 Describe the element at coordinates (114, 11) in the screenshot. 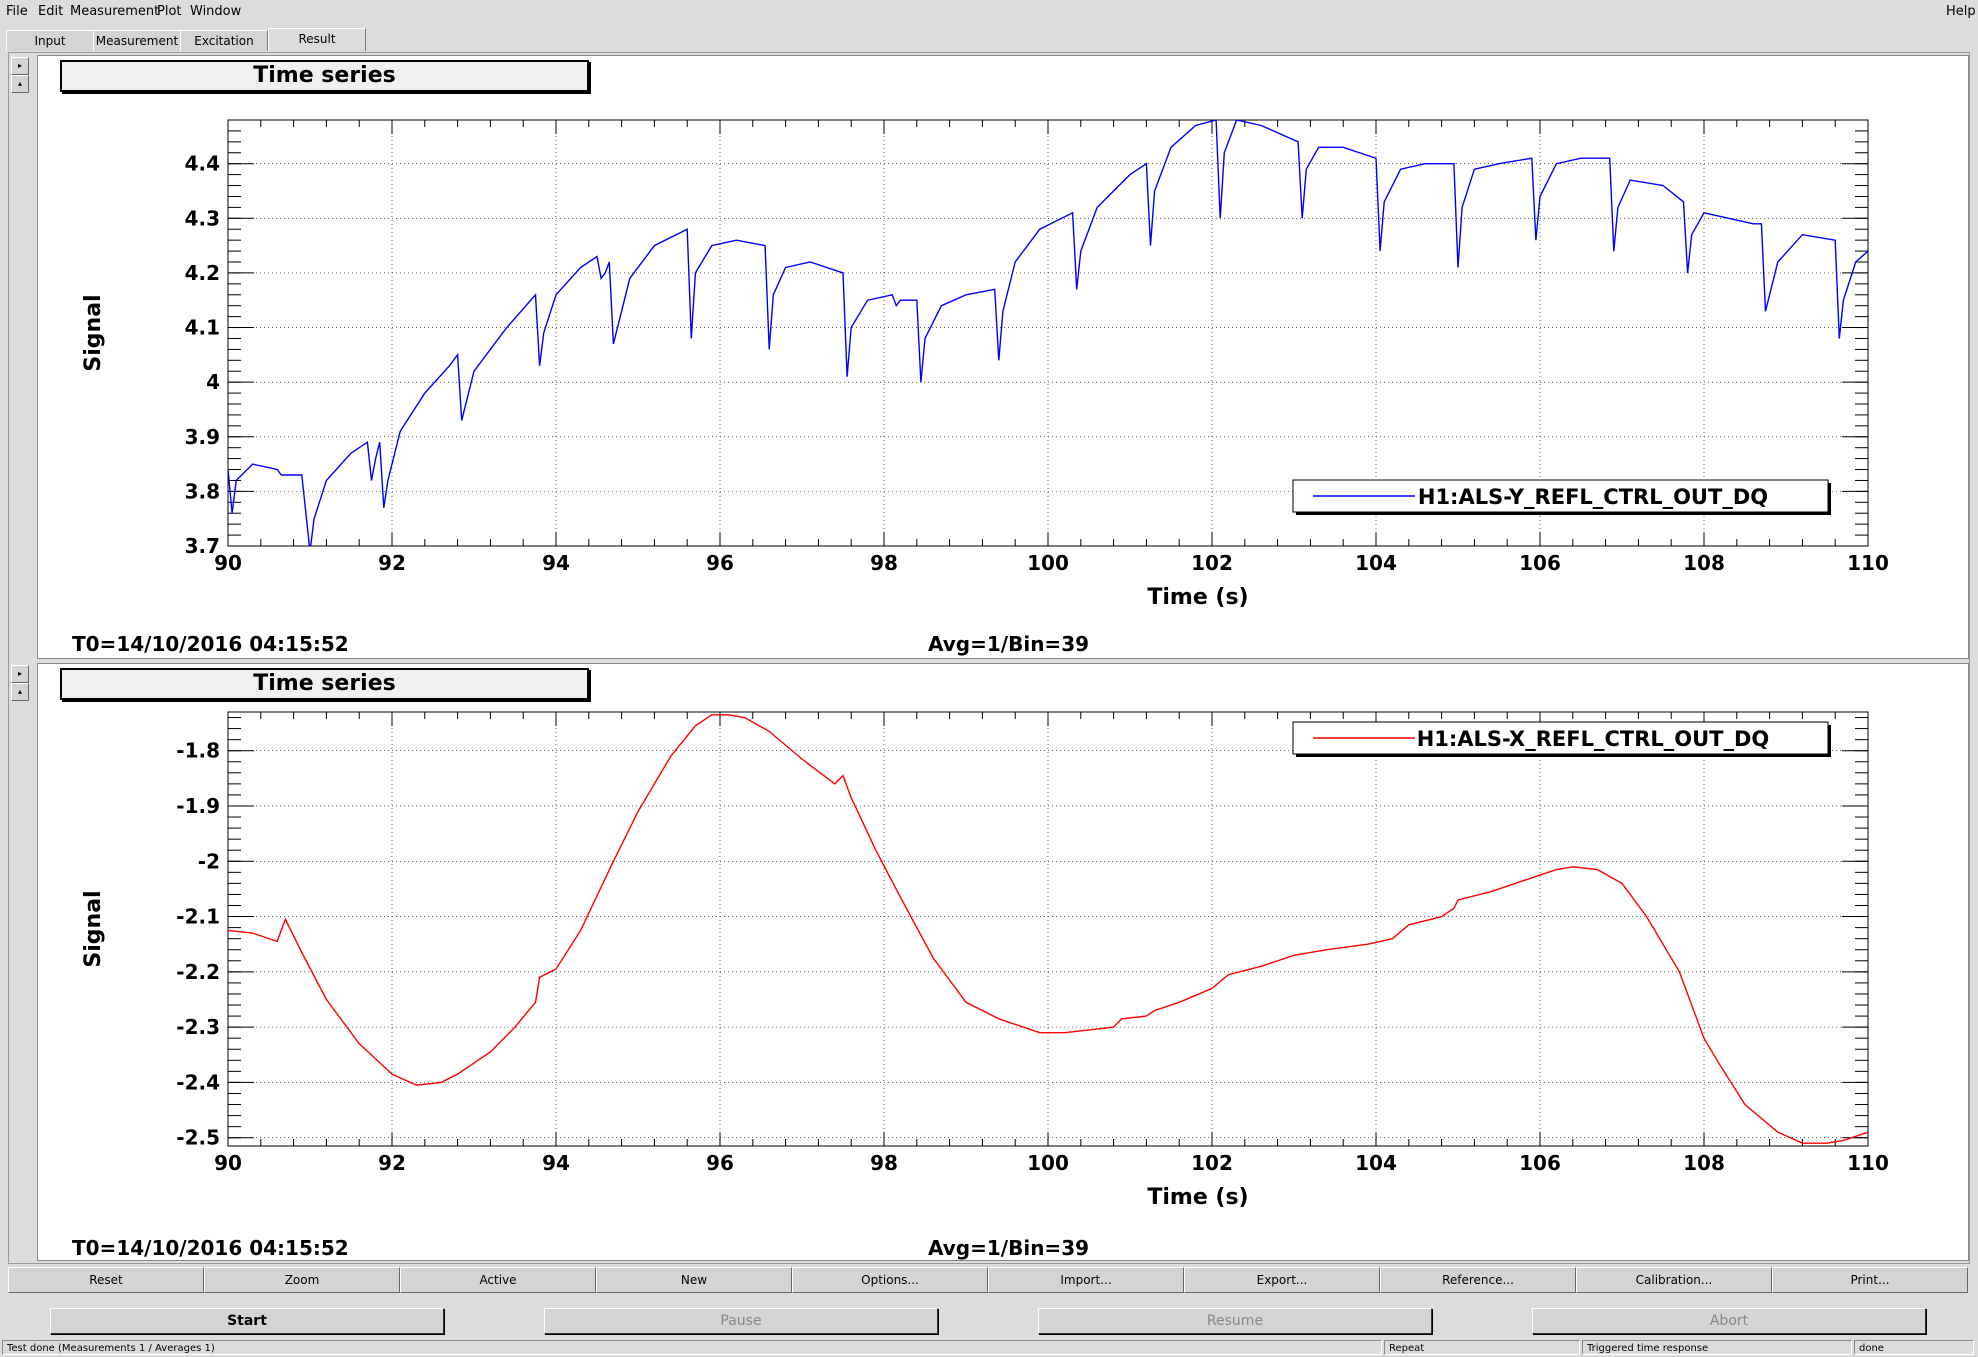

I see `menu-measurement: Measurement` at that location.